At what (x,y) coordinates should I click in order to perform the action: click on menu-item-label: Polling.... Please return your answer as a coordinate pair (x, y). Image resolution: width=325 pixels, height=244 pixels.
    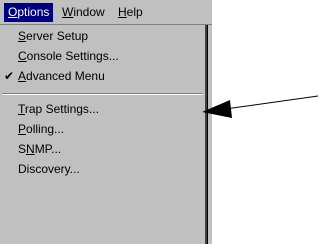
    Looking at the image, I should click on (41, 129).